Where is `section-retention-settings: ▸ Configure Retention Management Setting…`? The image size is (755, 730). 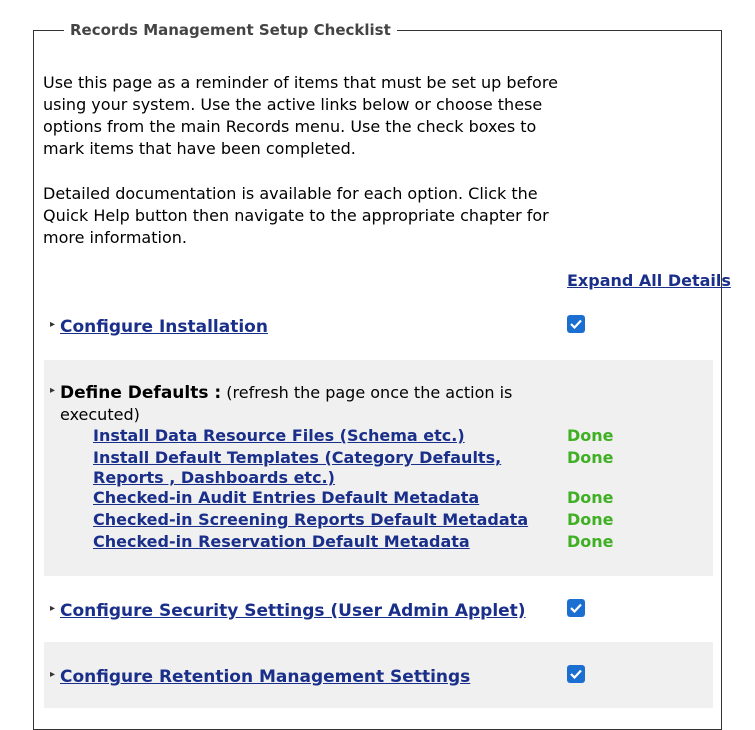
section-retention-settings: ▸ Configure Retention Management Setting… is located at coordinates (378, 675).